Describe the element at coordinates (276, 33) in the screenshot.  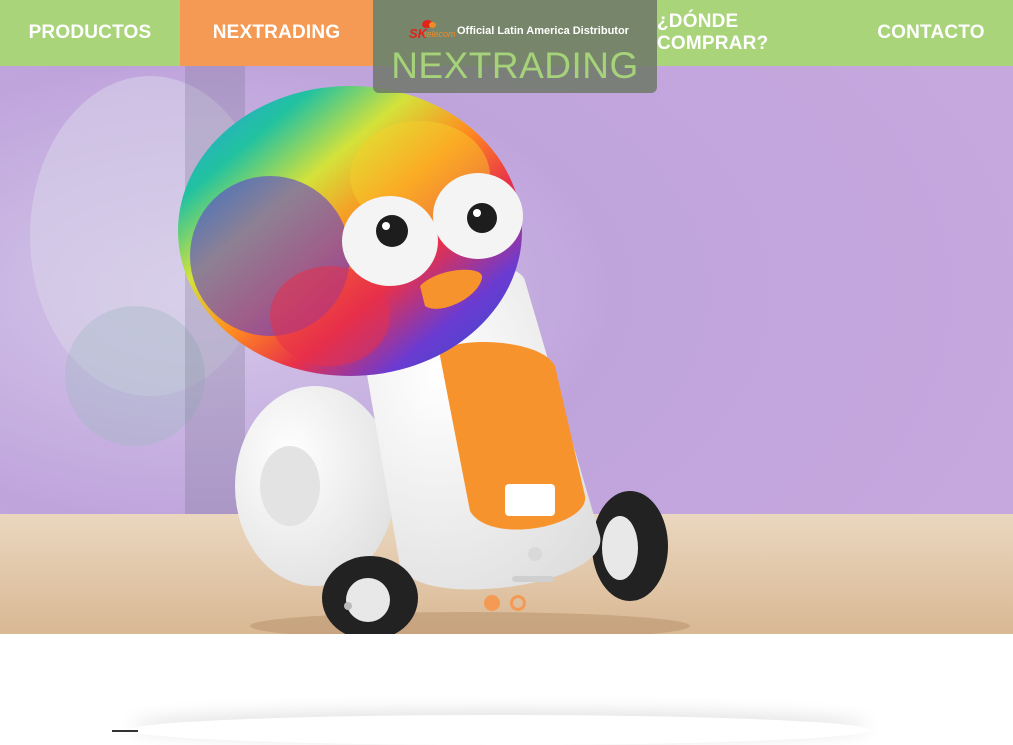
I see `nav-item-nextrading: NEXTRADING` at that location.